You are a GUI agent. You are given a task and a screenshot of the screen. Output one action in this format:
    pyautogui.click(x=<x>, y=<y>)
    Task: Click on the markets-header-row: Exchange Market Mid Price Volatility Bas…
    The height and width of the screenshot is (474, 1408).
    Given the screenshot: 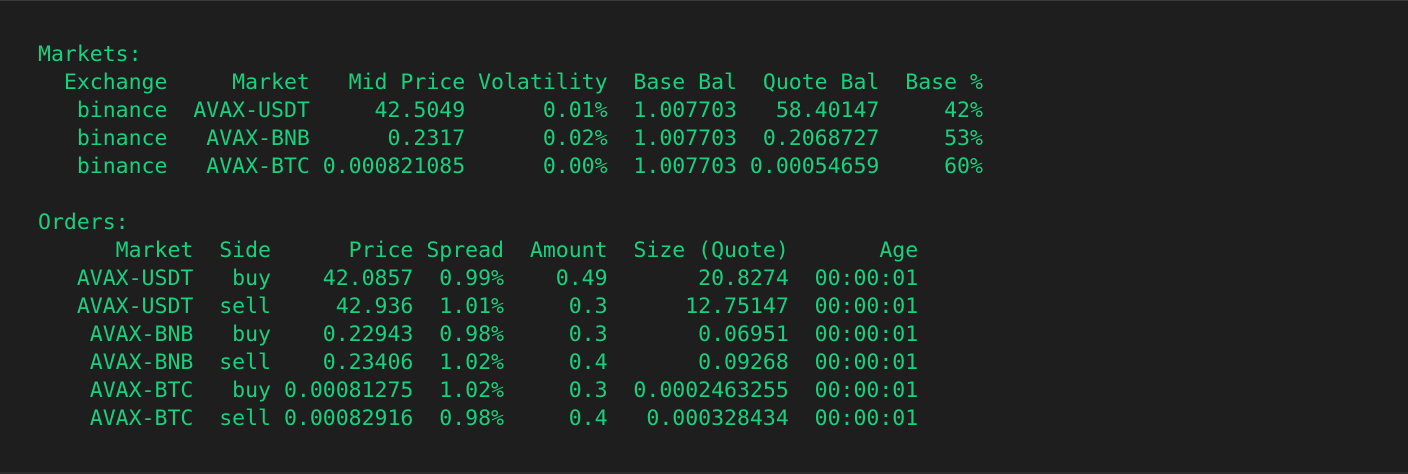 What is the action you would take?
    pyautogui.click(x=510, y=82)
    